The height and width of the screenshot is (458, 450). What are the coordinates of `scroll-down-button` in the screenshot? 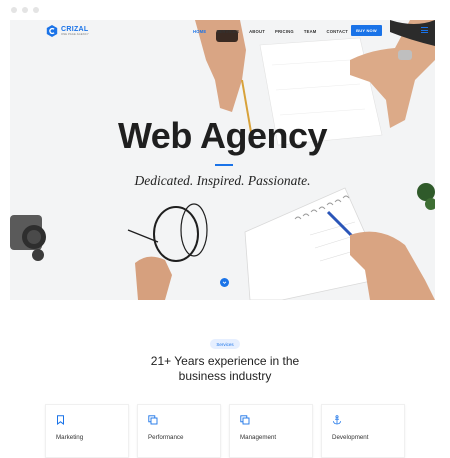 It's located at (224, 282).